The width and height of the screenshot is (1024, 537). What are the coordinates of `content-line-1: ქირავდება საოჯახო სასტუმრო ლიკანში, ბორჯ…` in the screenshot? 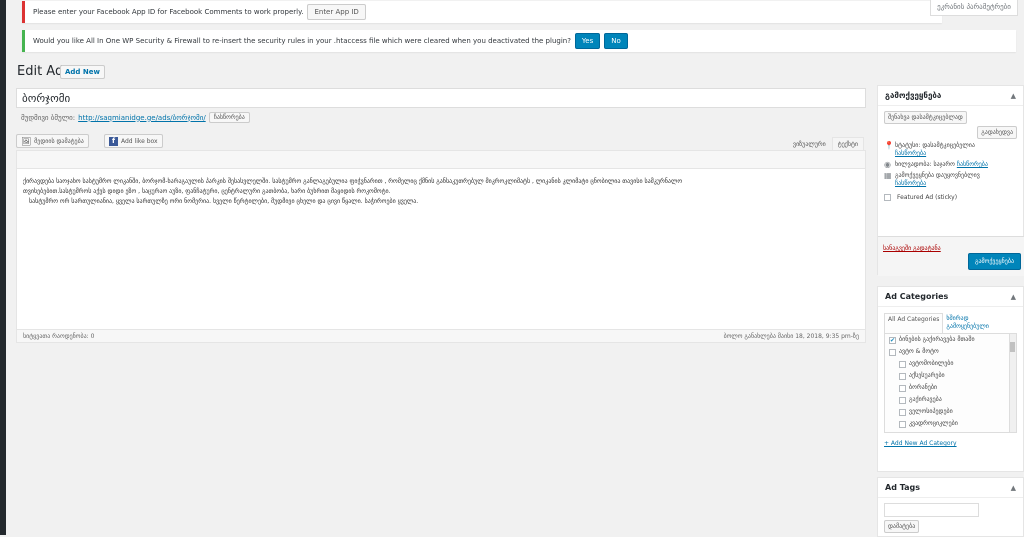 It's located at (353, 181).